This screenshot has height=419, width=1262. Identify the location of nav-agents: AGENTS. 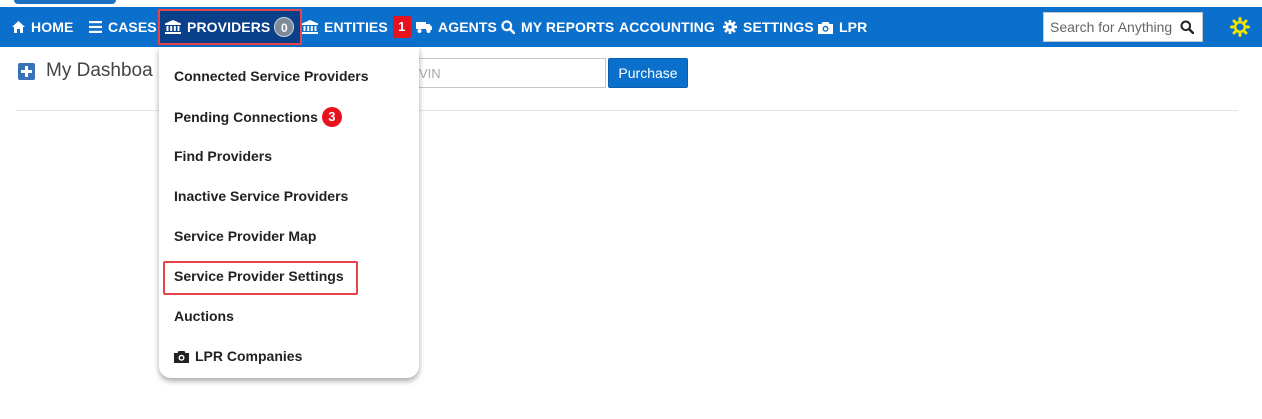
(456, 27).